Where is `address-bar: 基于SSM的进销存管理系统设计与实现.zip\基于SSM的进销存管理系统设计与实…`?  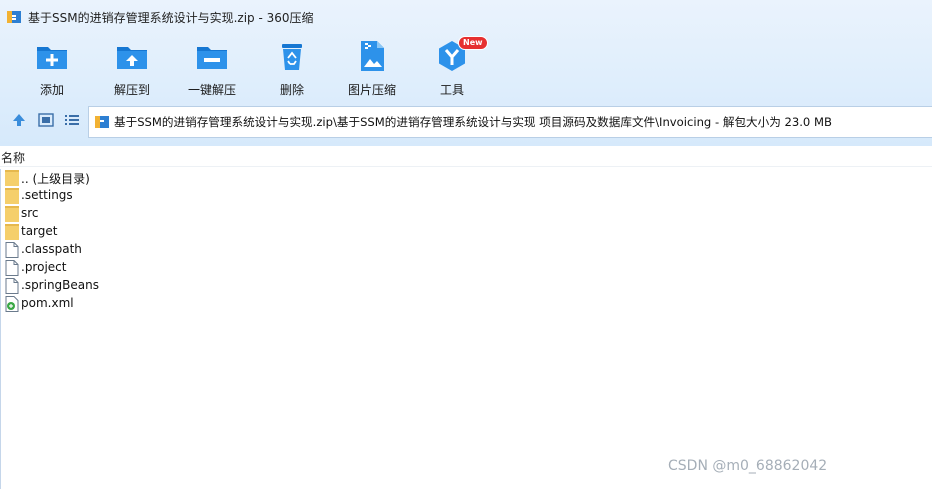 address-bar: 基于SSM的进销存管理系统设计与实现.zip\基于SSM的进销存管理系统设计与实… is located at coordinates (510, 122).